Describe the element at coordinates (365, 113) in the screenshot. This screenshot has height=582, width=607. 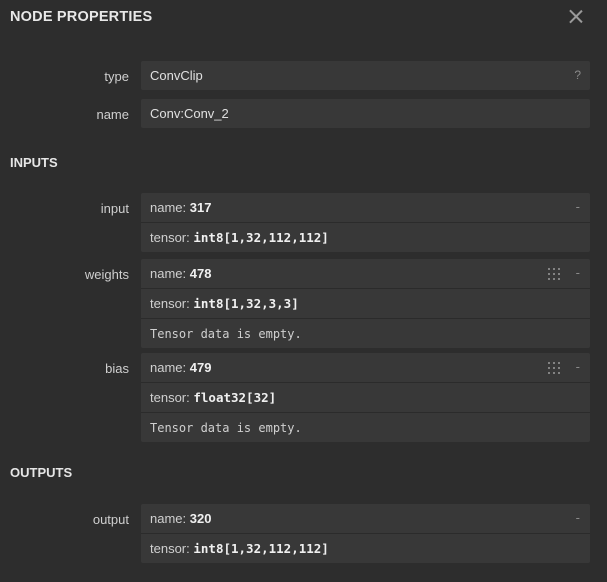
I see `name-value-box: Conv:Conv_2` at that location.